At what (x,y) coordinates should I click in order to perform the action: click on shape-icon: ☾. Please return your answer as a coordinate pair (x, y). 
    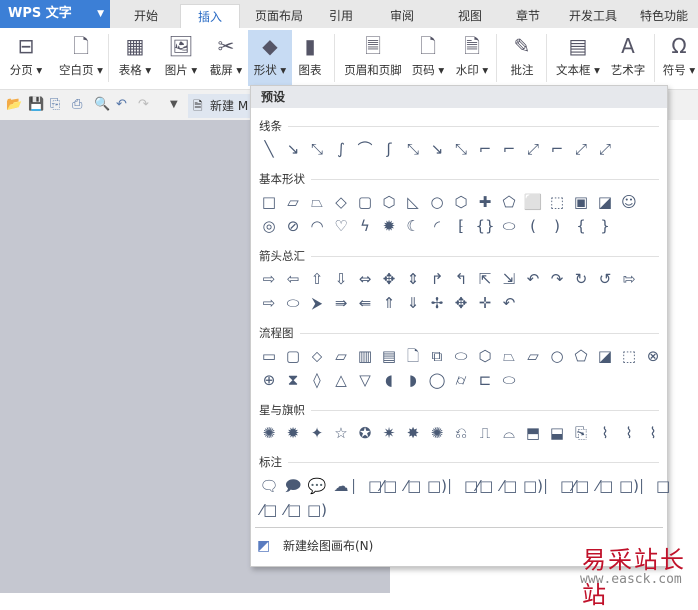
    Looking at the image, I should click on (413, 226).